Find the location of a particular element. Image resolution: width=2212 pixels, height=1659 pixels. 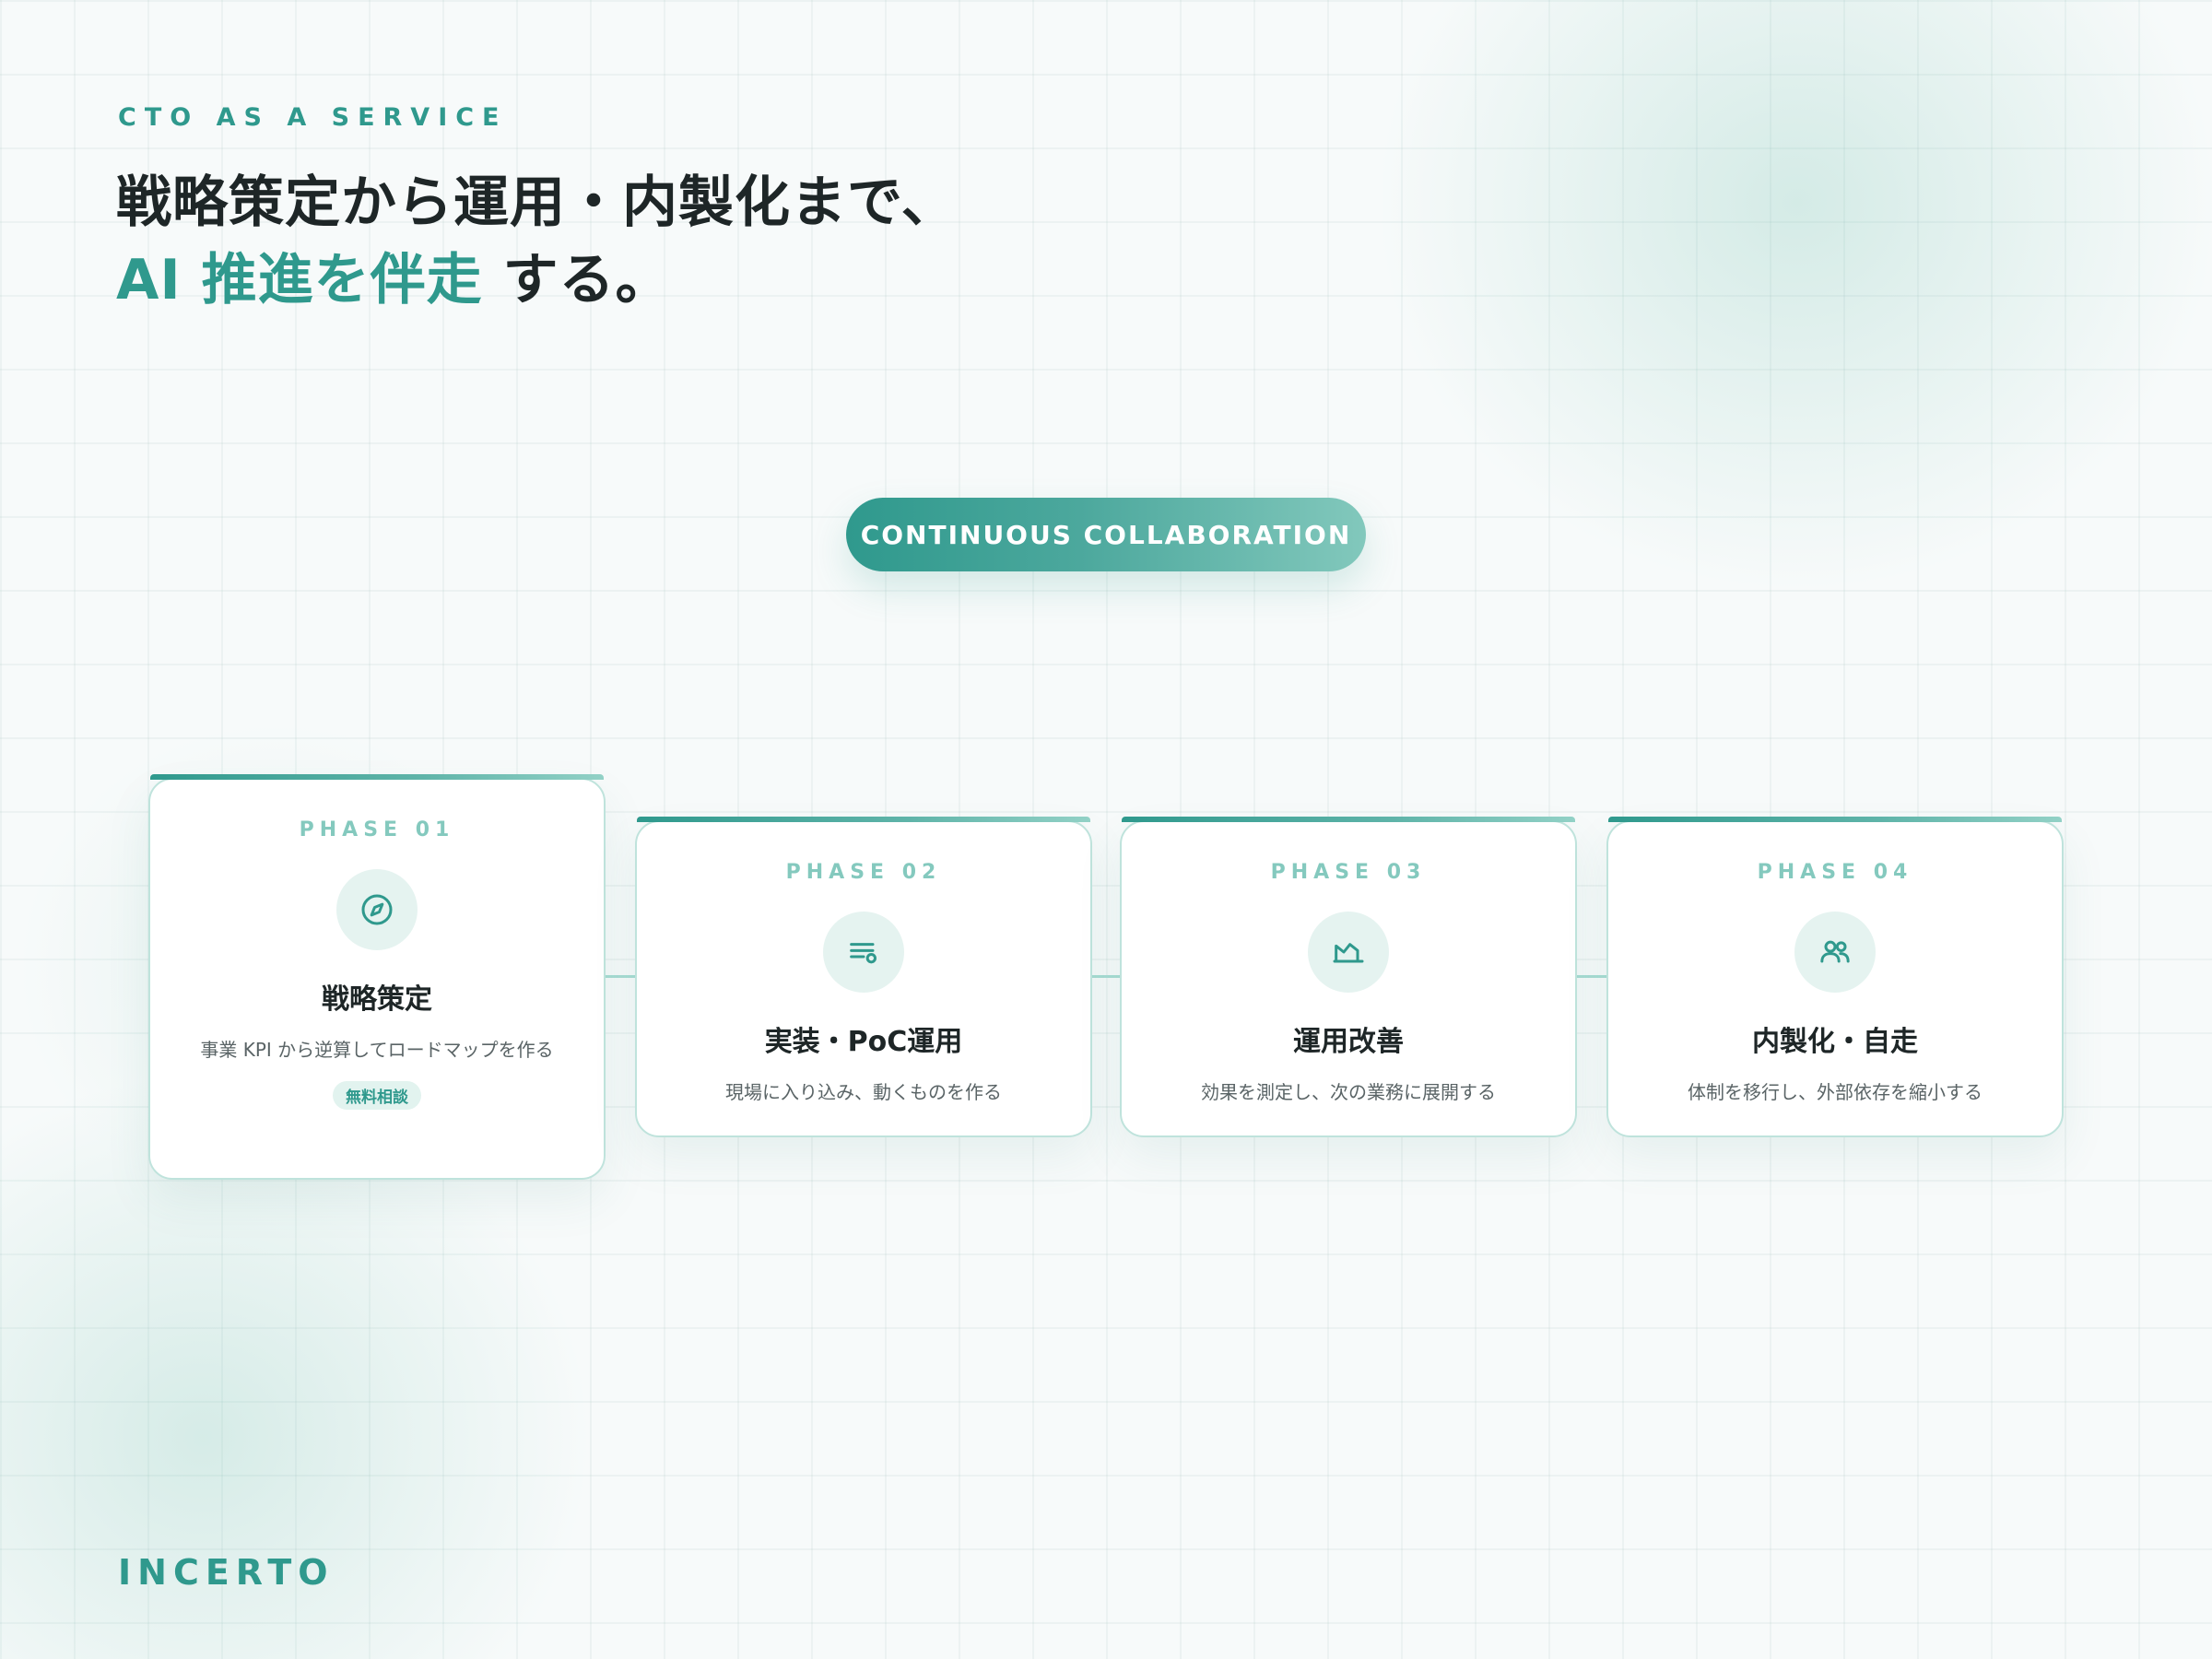

phase-title: 戦略策定 is located at coordinates (377, 999).